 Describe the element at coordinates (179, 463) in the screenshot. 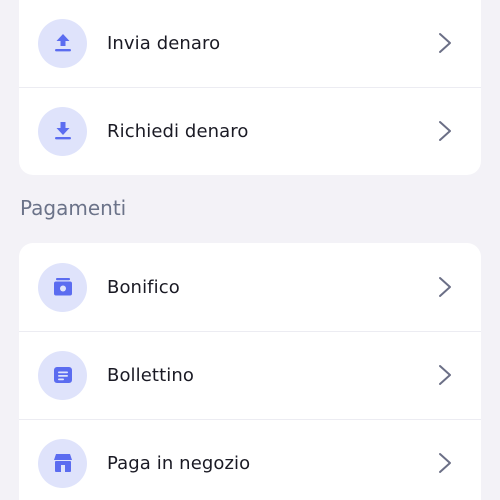

I see `pay-in-store-label: Paga in negozio` at that location.